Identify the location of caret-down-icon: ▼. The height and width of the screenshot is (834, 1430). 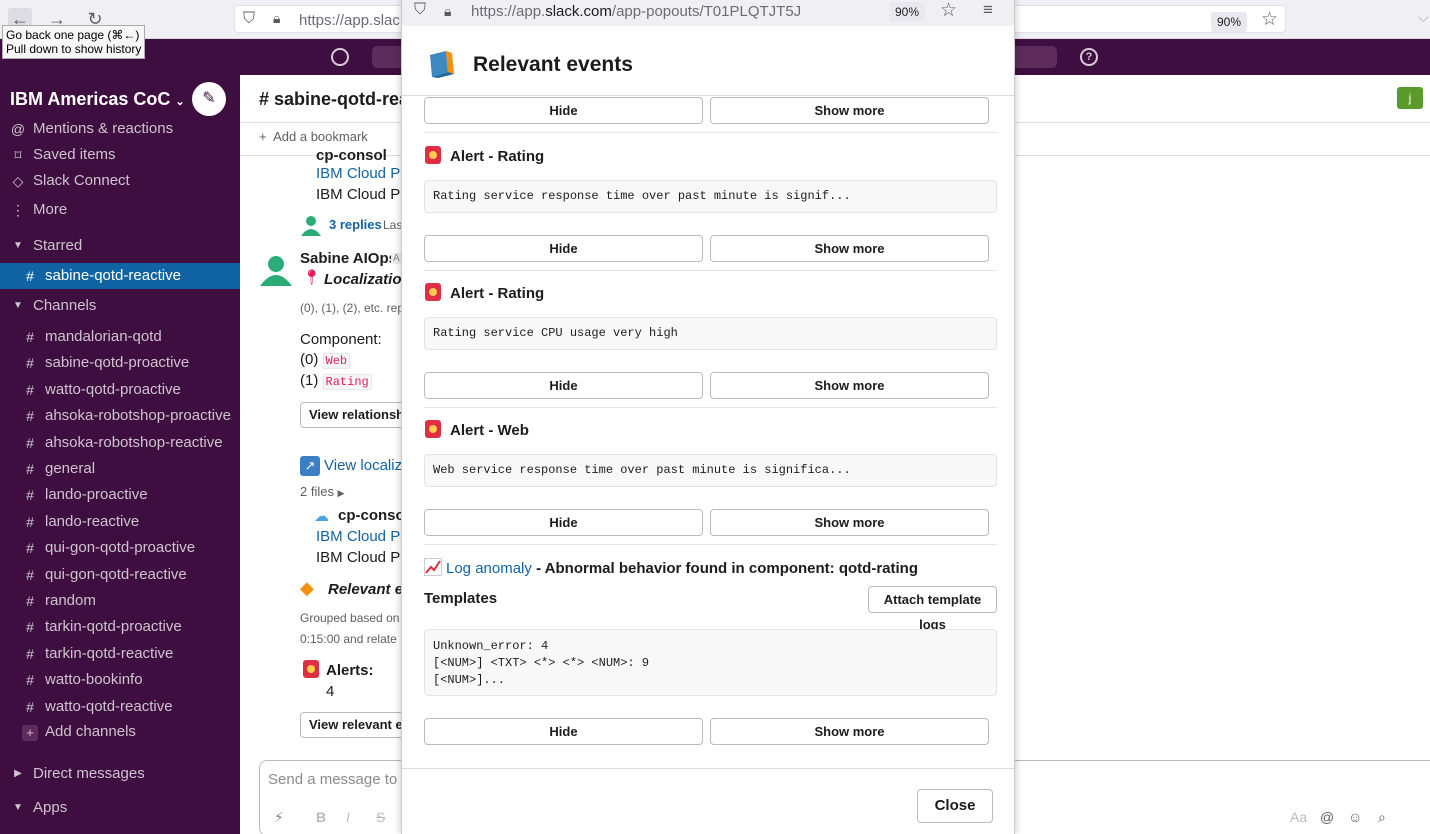
(18, 305).